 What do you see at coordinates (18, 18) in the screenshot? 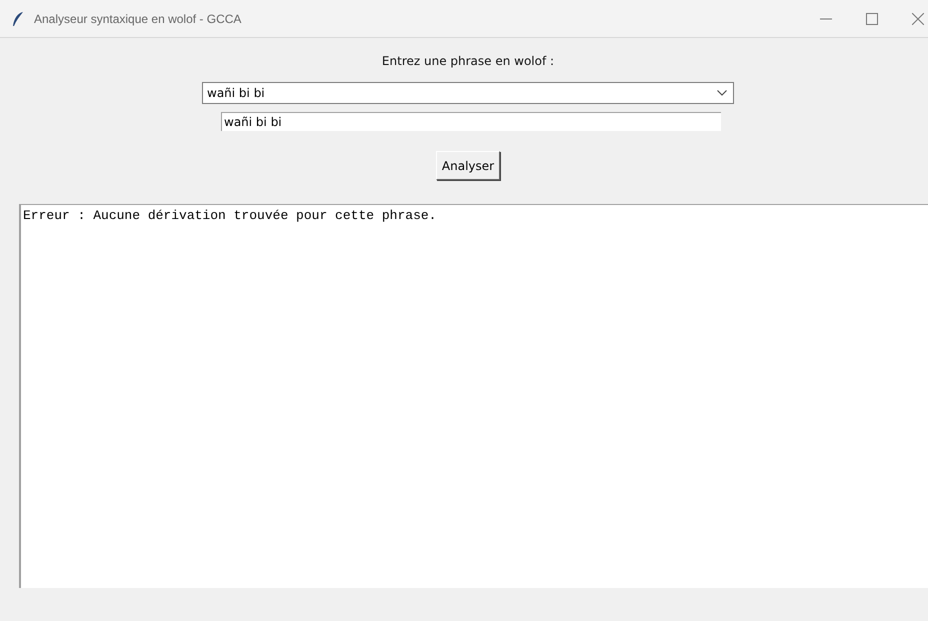
I see `feather-icon` at bounding box center [18, 18].